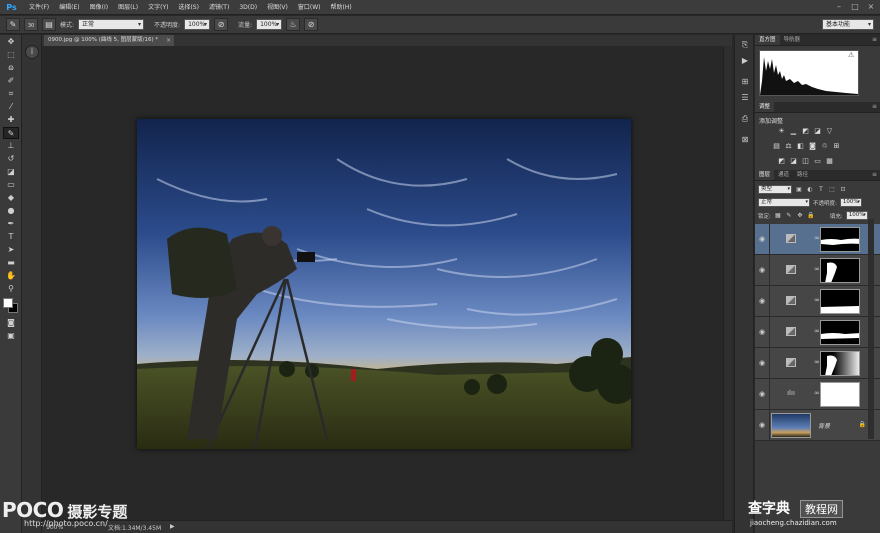 This screenshot has height=533, width=880. Describe the element at coordinates (802, 175) in the screenshot. I see `tab-paths: 路径` at that location.